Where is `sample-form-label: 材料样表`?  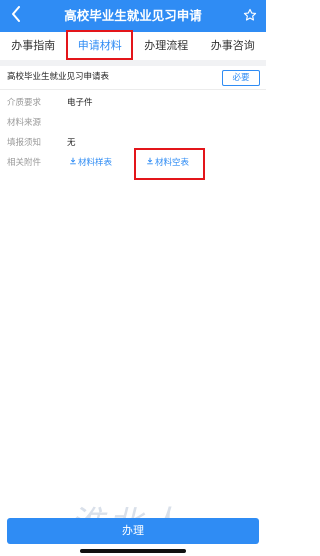 sample-form-label: 材料样表 is located at coordinates (95, 163).